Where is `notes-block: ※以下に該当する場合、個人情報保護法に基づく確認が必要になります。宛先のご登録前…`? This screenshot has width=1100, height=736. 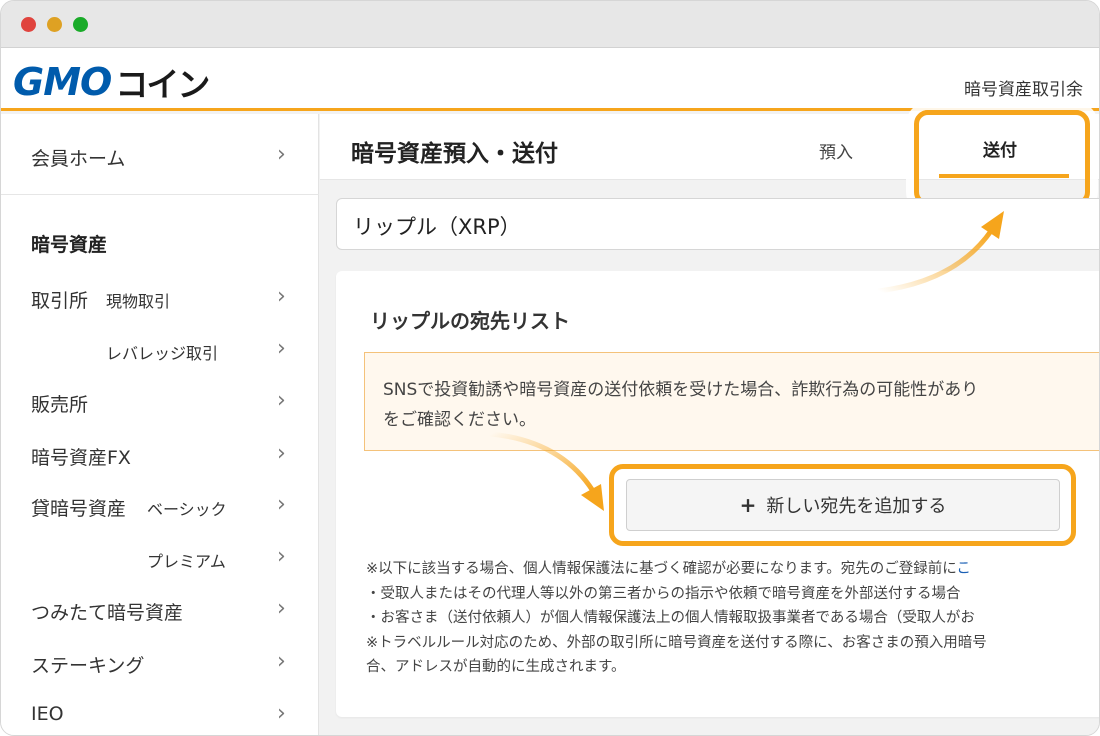 notes-block: ※以下に該当する場合、個人情報保護法に基づく確認が必要になります。宛先のご登録前… is located at coordinates (676, 618).